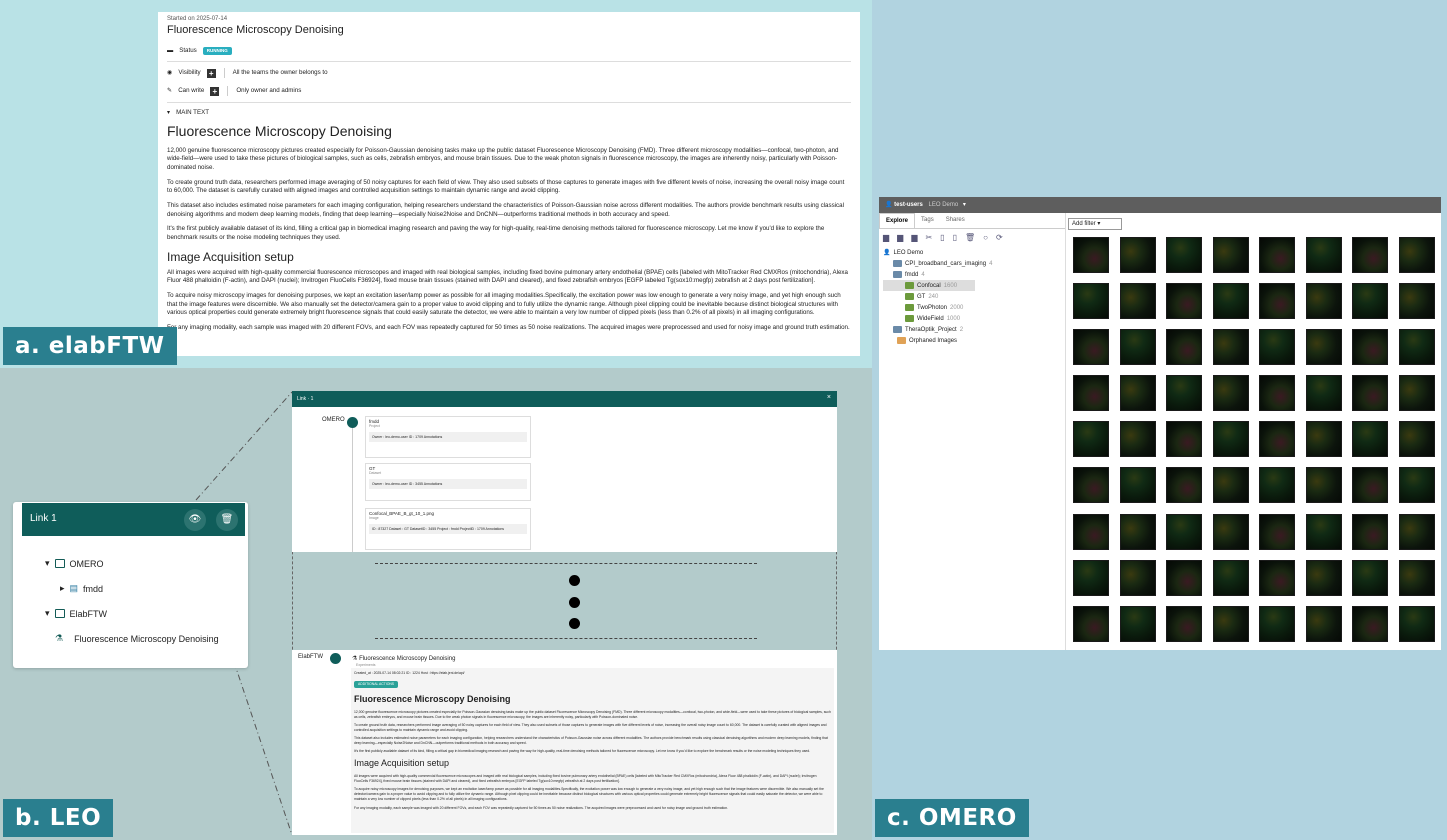 The height and width of the screenshot is (840, 1447). Describe the element at coordinates (974, 274) in the screenshot. I see `tree-node-project: fmdd 4` at that location.